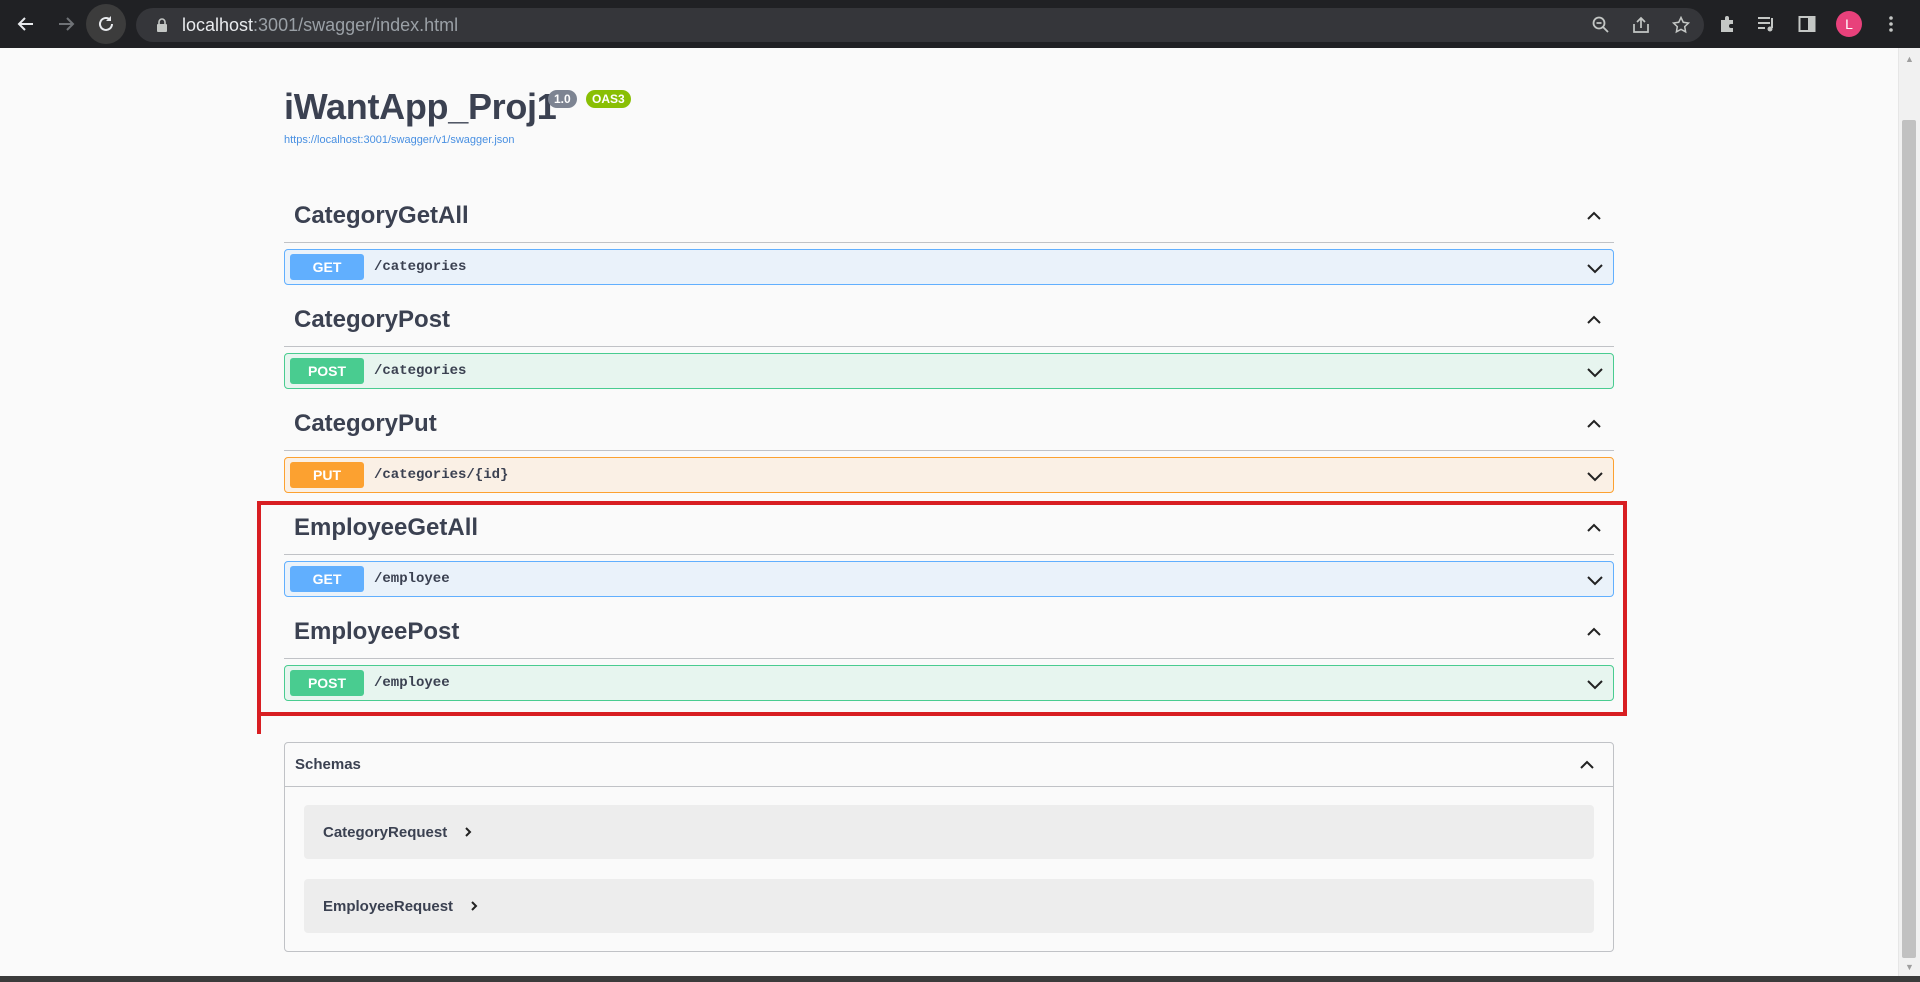  I want to click on tag-name: CategoryGetAll, so click(381, 215).